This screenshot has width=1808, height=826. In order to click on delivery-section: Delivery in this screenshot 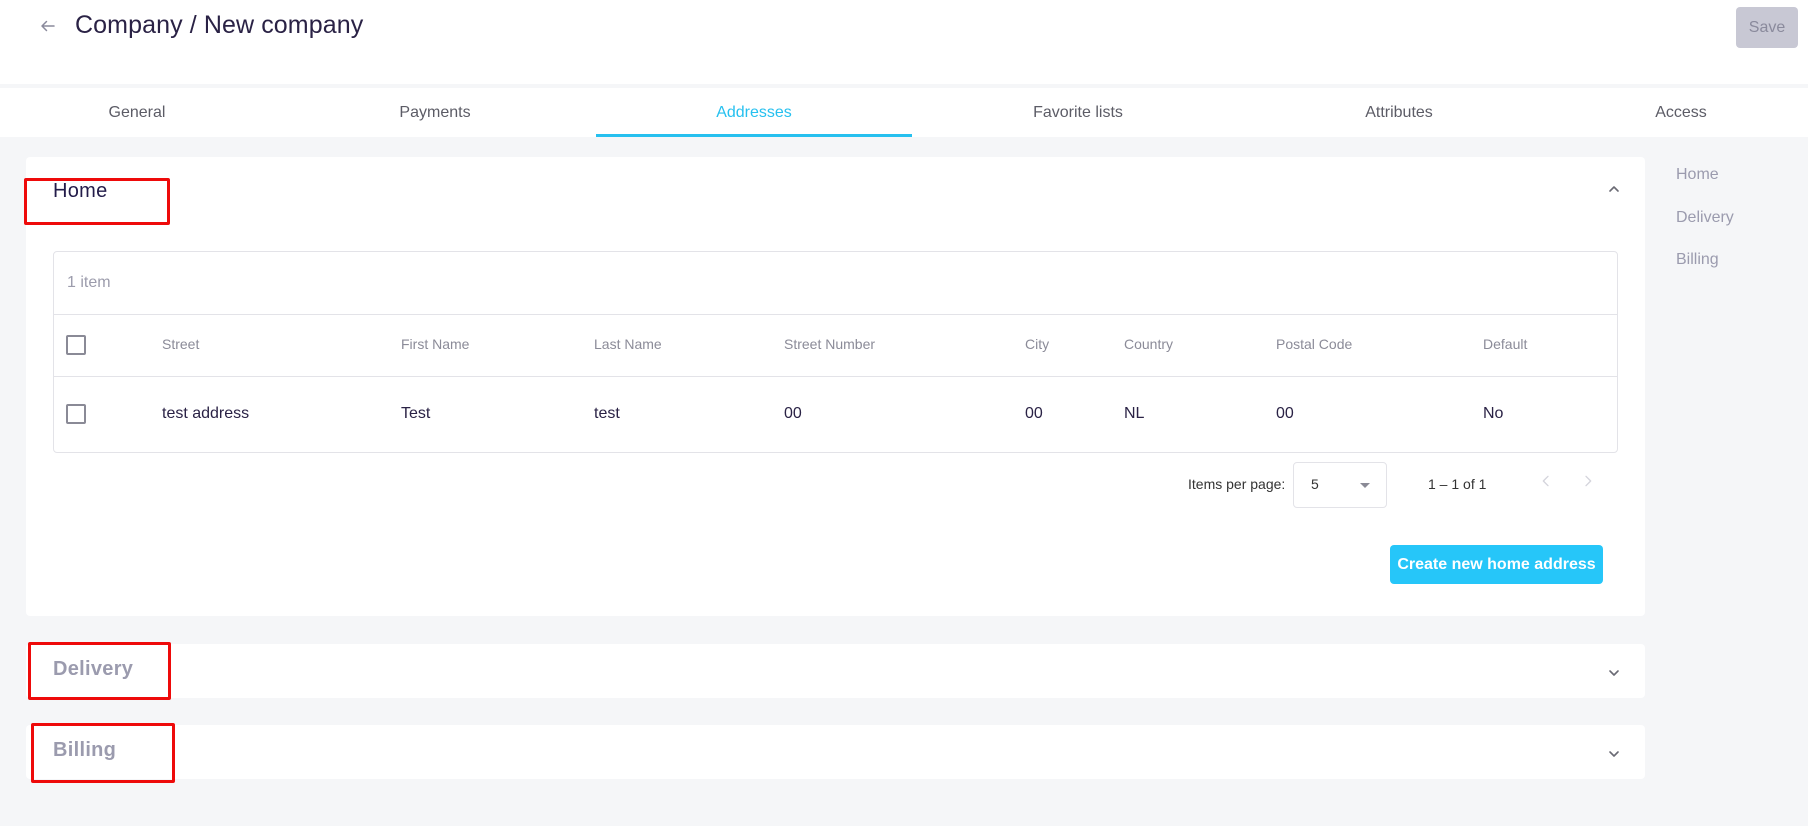, I will do `click(835, 671)`.